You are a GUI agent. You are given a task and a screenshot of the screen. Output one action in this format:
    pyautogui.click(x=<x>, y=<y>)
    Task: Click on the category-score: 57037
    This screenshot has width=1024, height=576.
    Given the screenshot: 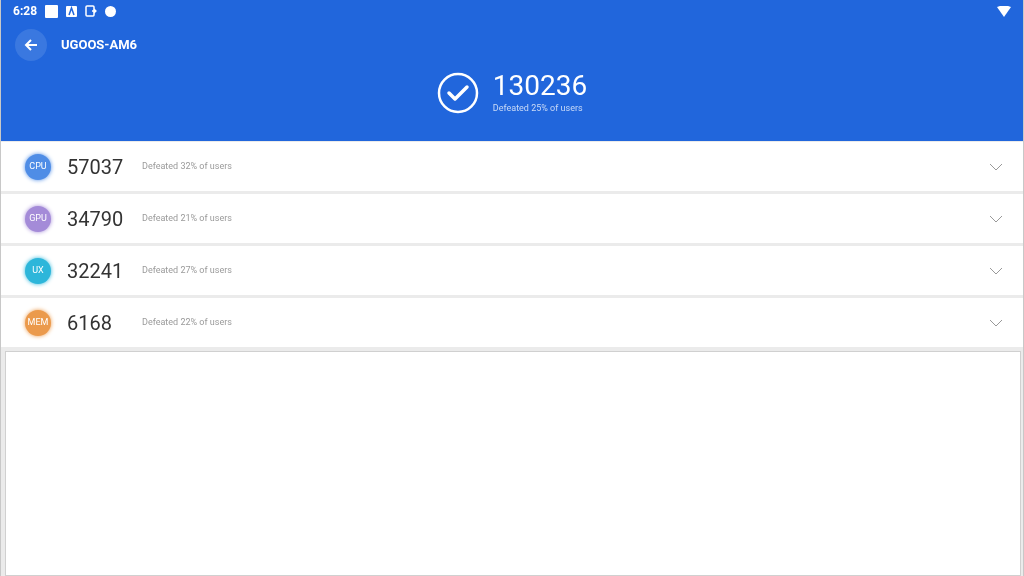 What is the action you would take?
    pyautogui.click(x=96, y=167)
    